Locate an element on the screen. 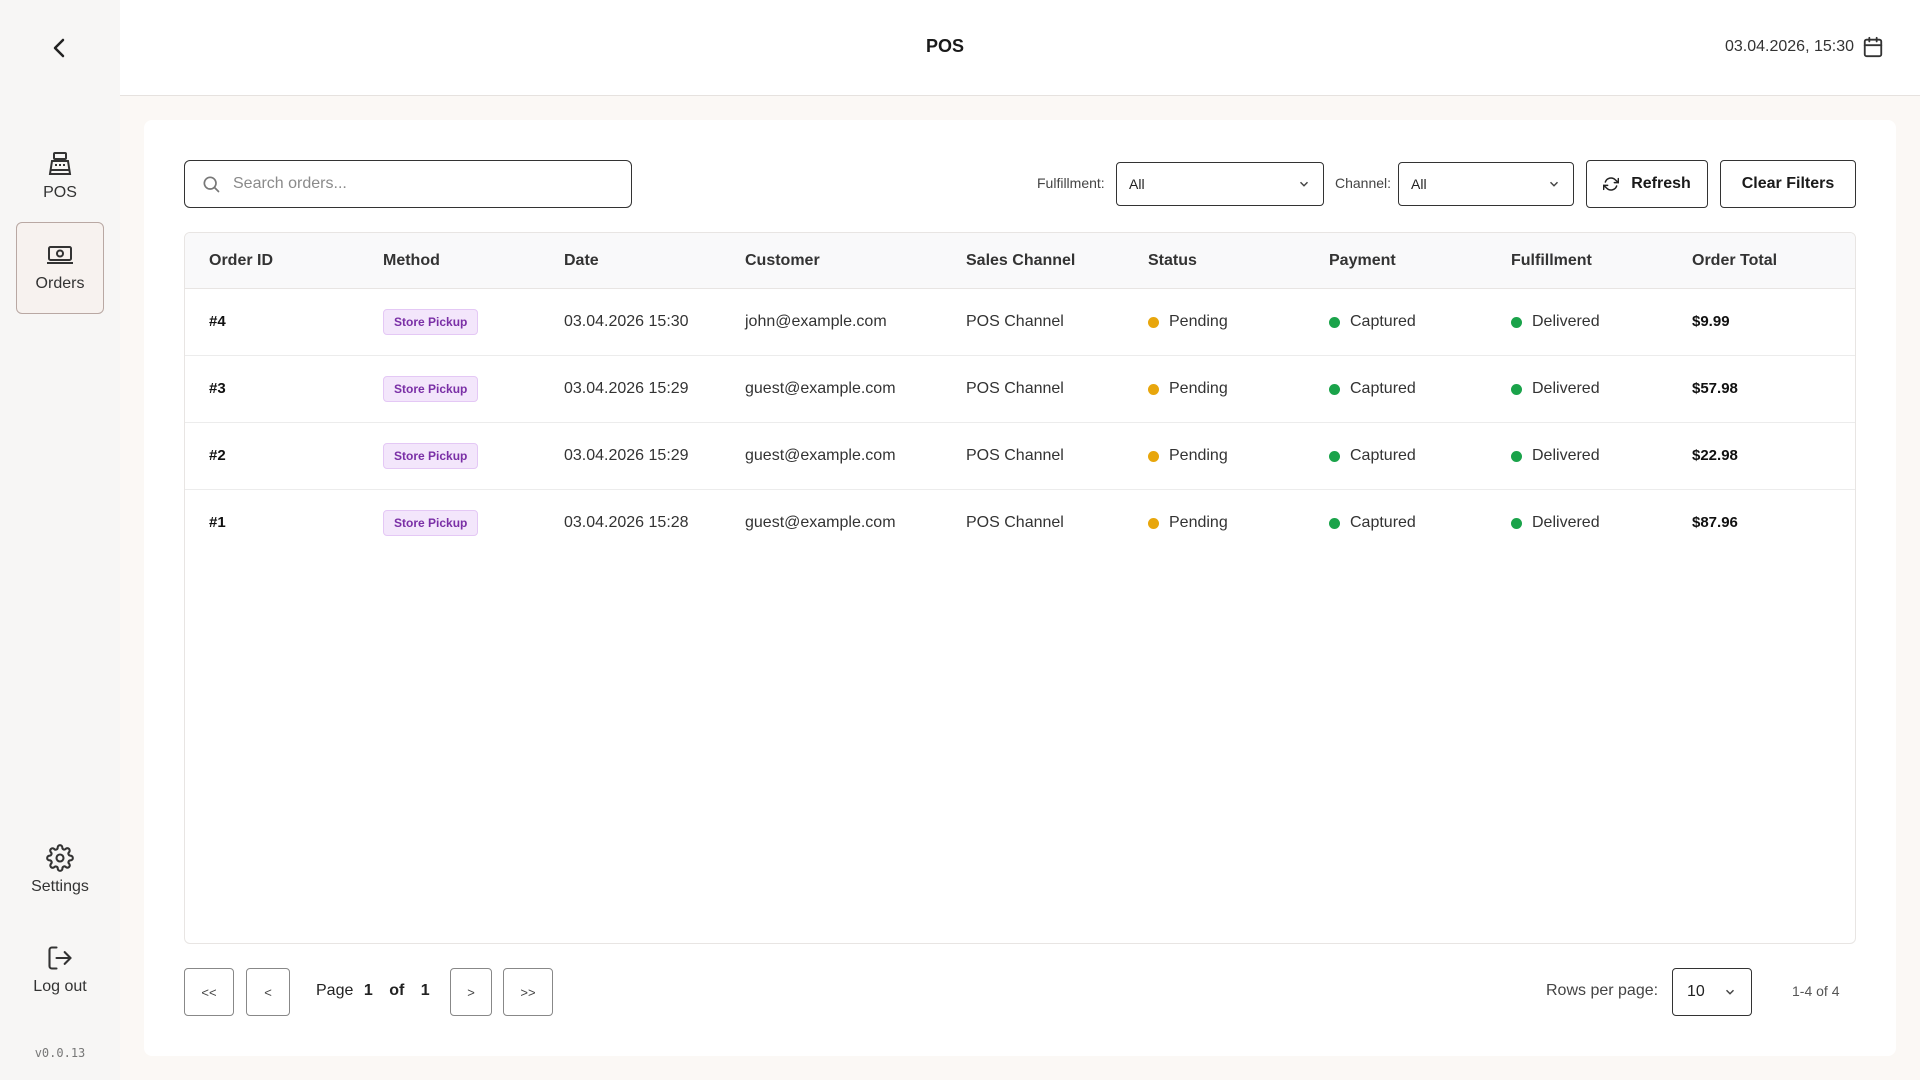 The height and width of the screenshot is (1080, 1920). sidebar-item-logout: Log out is located at coordinates (60, 970).